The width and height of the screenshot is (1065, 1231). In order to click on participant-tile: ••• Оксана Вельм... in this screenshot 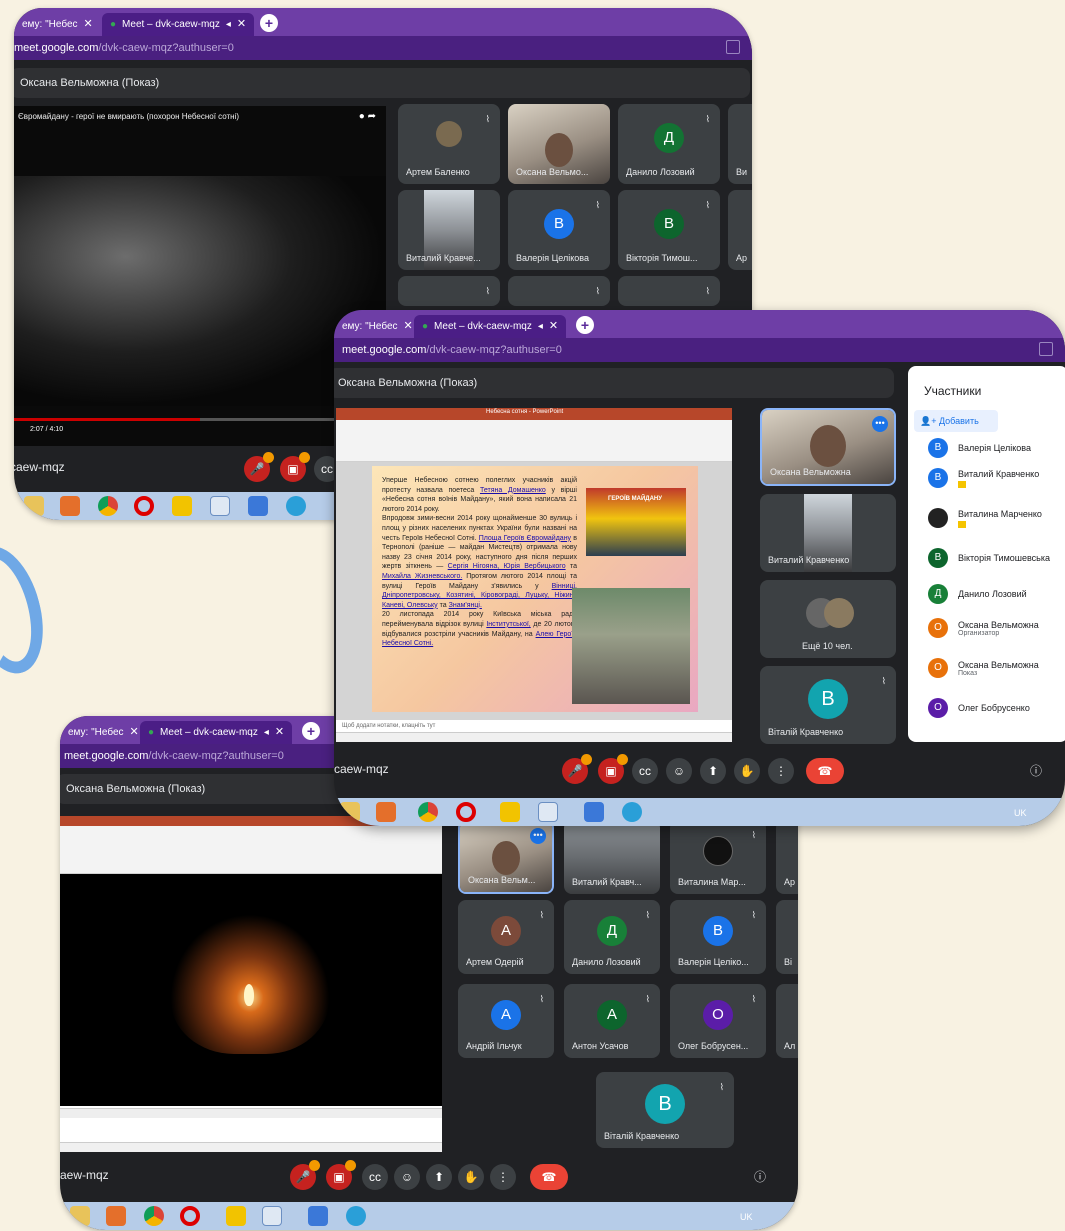, I will do `click(506, 857)`.